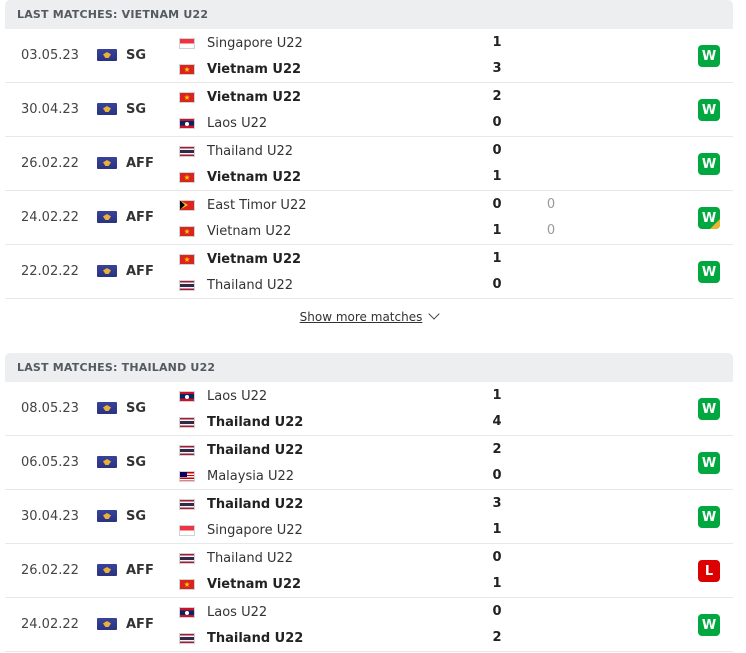 This screenshot has width=746, height=653. What do you see at coordinates (250, 476) in the screenshot?
I see `team-name: Malaysia U22` at bounding box center [250, 476].